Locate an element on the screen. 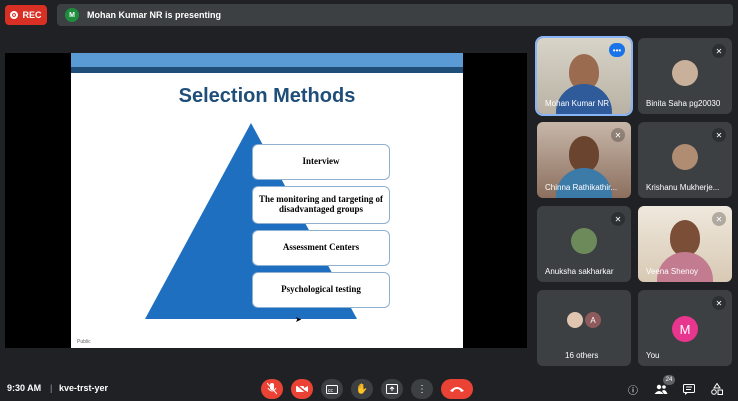  people-icon is located at coordinates (661, 389).